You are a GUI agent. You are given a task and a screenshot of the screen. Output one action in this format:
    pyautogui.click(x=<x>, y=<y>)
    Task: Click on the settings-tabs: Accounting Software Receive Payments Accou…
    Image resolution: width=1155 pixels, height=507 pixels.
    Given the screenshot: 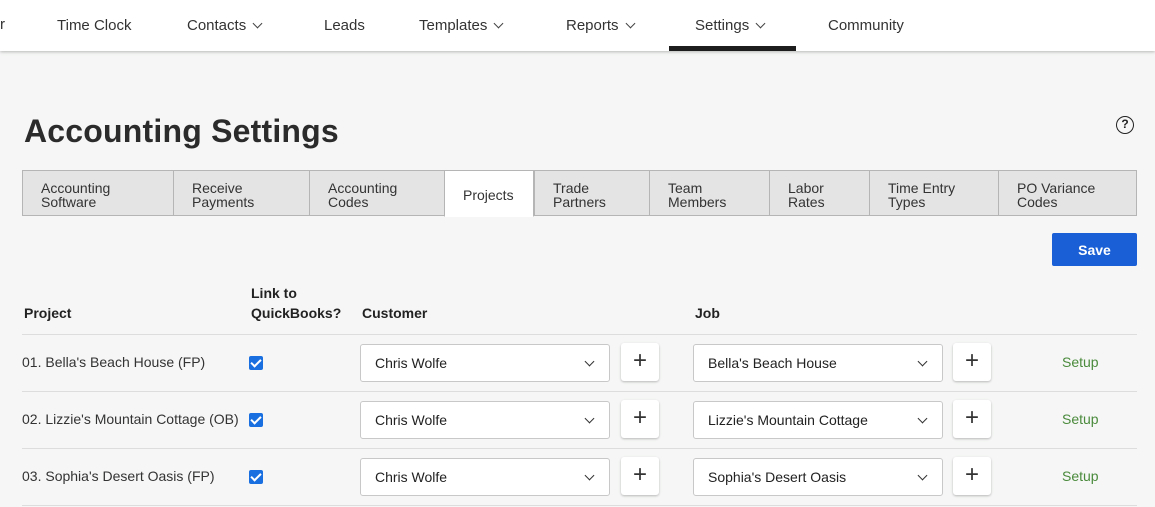 What is the action you would take?
    pyautogui.click(x=579, y=193)
    